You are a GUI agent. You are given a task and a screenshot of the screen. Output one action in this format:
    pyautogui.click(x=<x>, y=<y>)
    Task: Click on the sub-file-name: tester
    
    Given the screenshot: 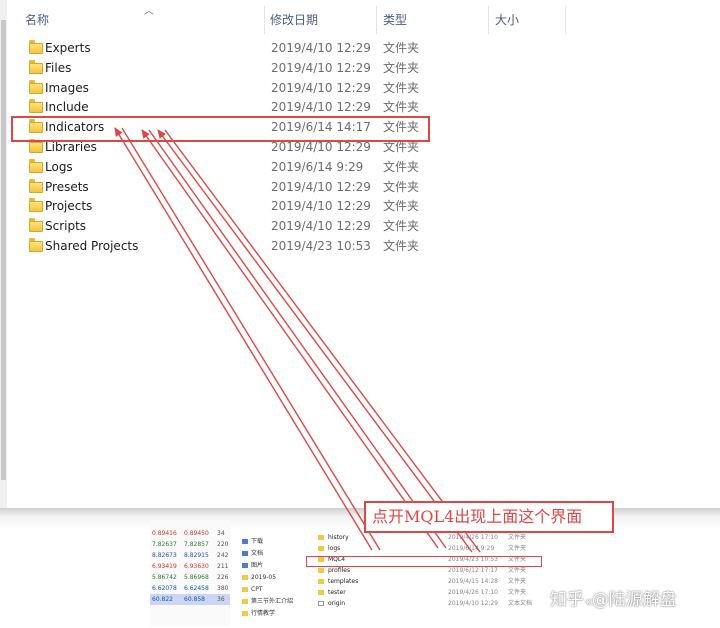 What is the action you would take?
    pyautogui.click(x=337, y=592)
    